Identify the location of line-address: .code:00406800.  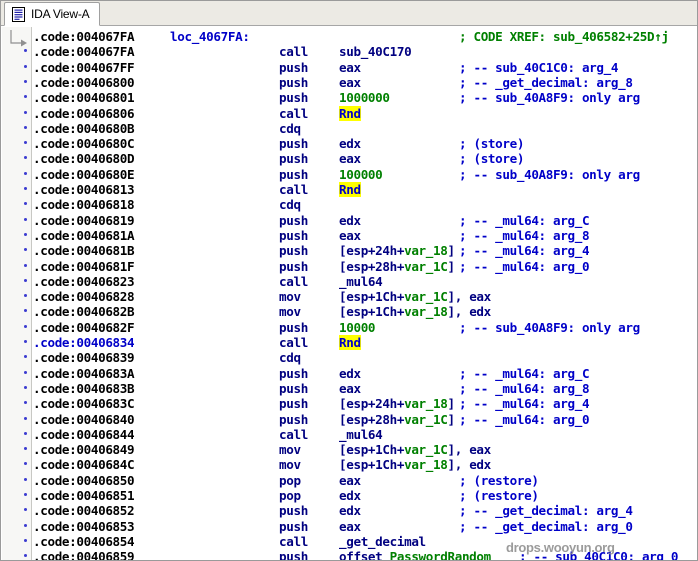
(84, 82).